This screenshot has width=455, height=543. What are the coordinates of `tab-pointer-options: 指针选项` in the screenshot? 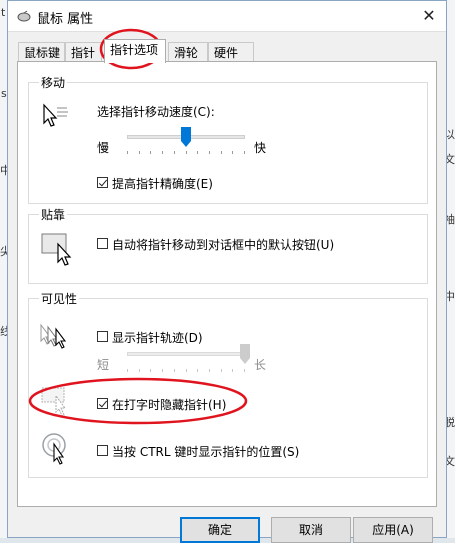 It's located at (135, 51).